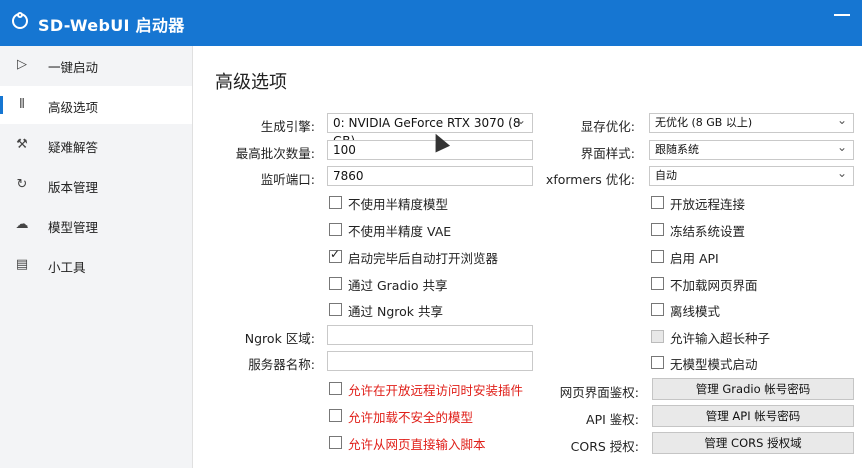 The height and width of the screenshot is (468, 862). What do you see at coordinates (430, 335) in the screenshot?
I see `ngrok-region-input` at bounding box center [430, 335].